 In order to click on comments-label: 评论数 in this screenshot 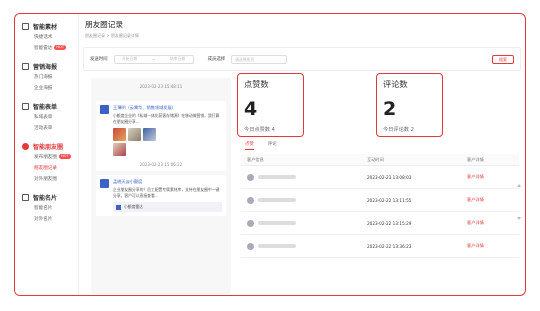, I will do `click(395, 84)`.